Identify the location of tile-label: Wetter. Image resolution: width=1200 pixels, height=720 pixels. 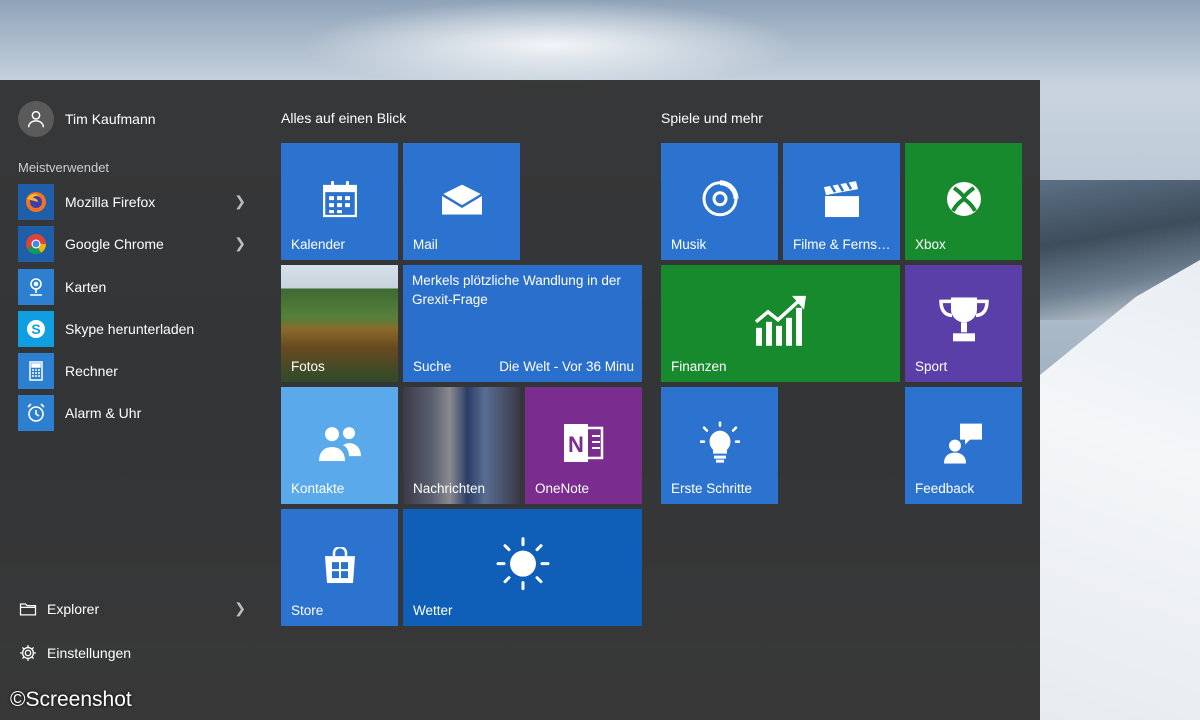
(433, 610).